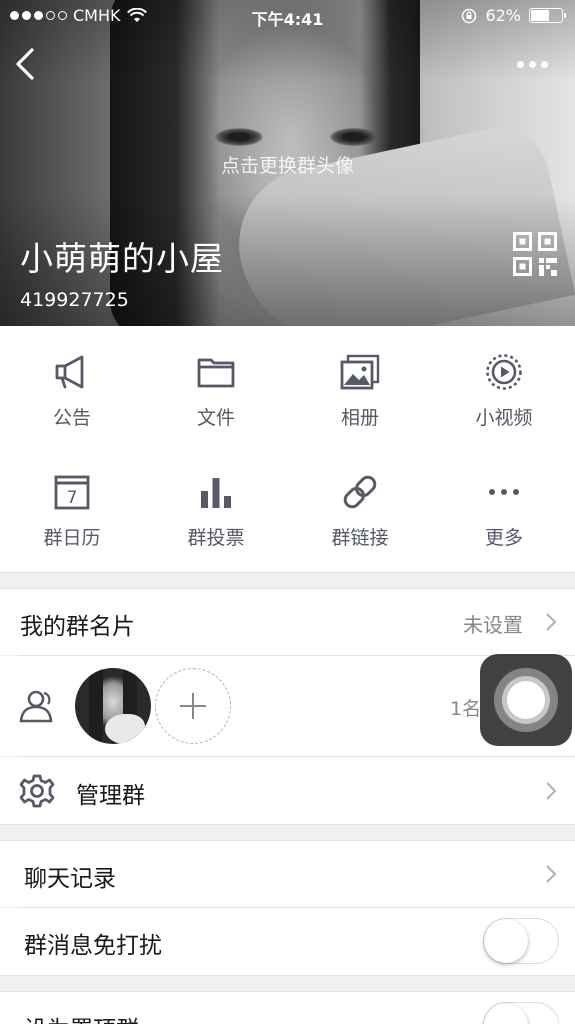 This screenshot has width=575, height=1024. What do you see at coordinates (287, 941) in the screenshot?
I see `mute-notifications-row: 群消息免打扰` at bounding box center [287, 941].